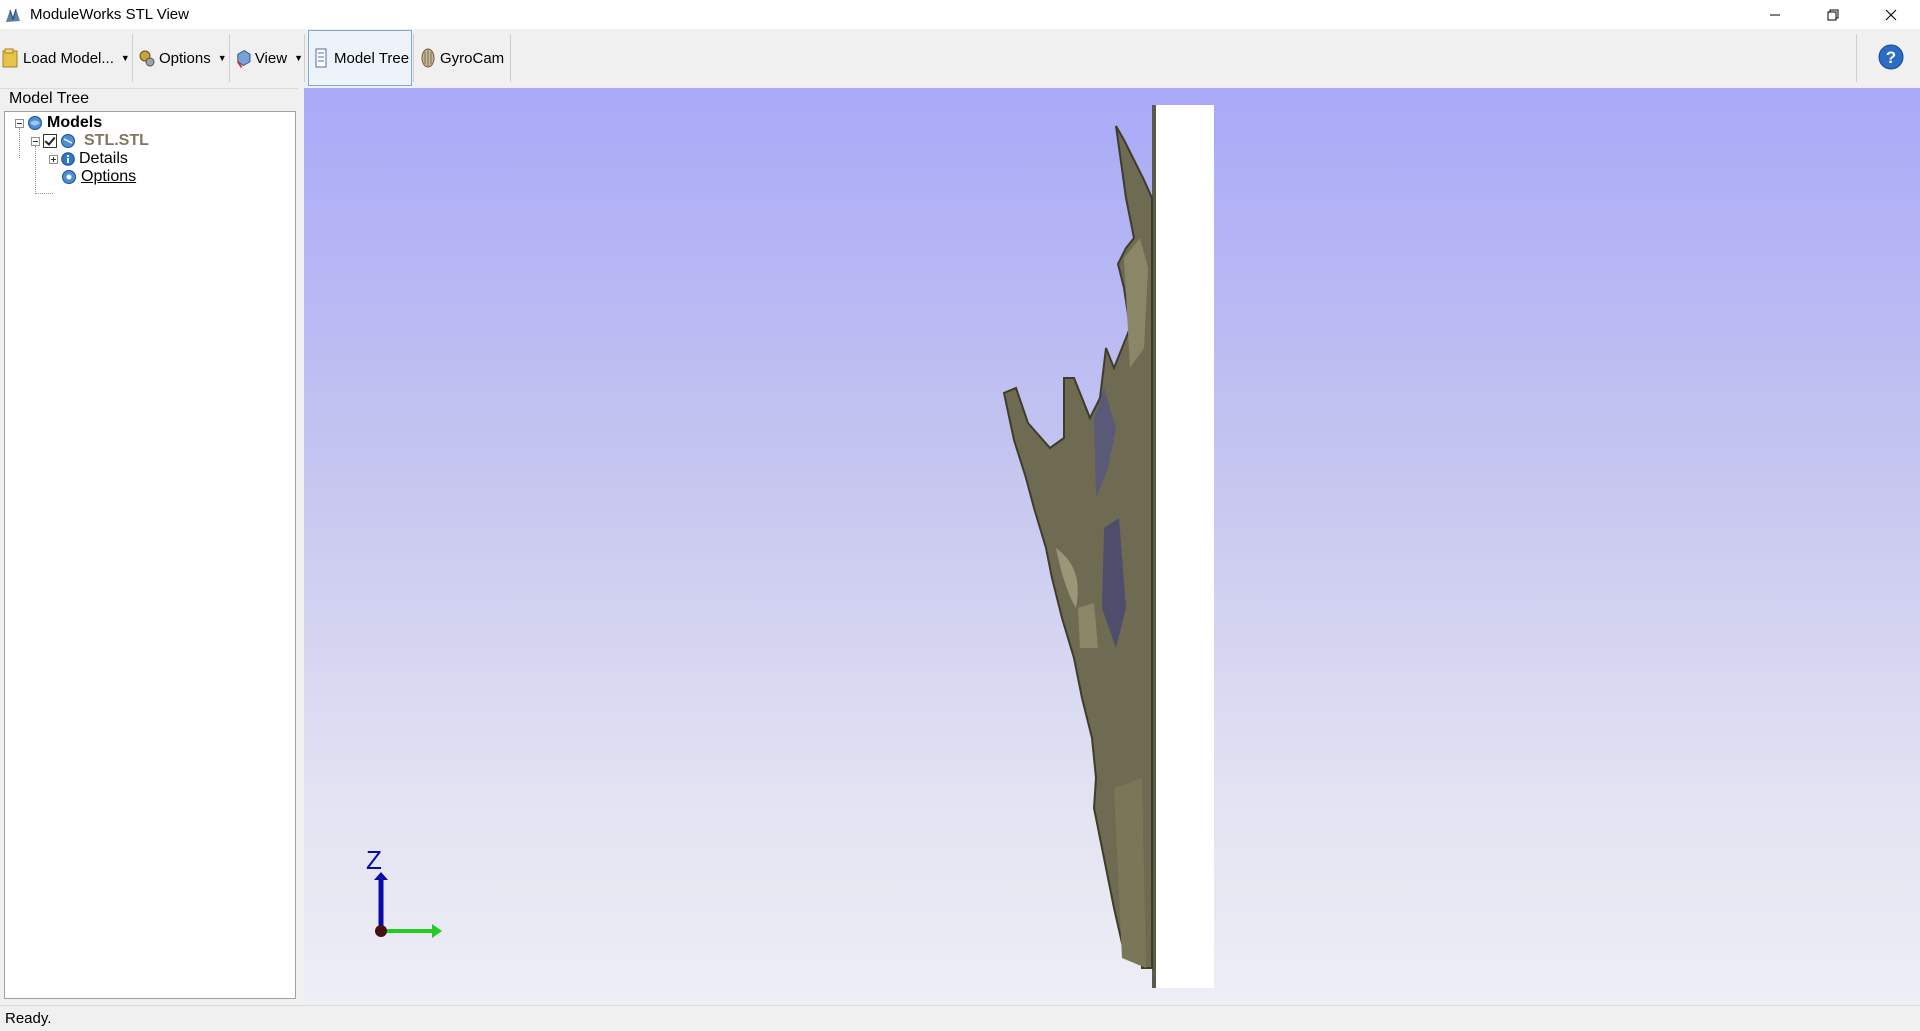 The height and width of the screenshot is (1031, 1920). I want to click on minimize-button, so click(1775, 14).